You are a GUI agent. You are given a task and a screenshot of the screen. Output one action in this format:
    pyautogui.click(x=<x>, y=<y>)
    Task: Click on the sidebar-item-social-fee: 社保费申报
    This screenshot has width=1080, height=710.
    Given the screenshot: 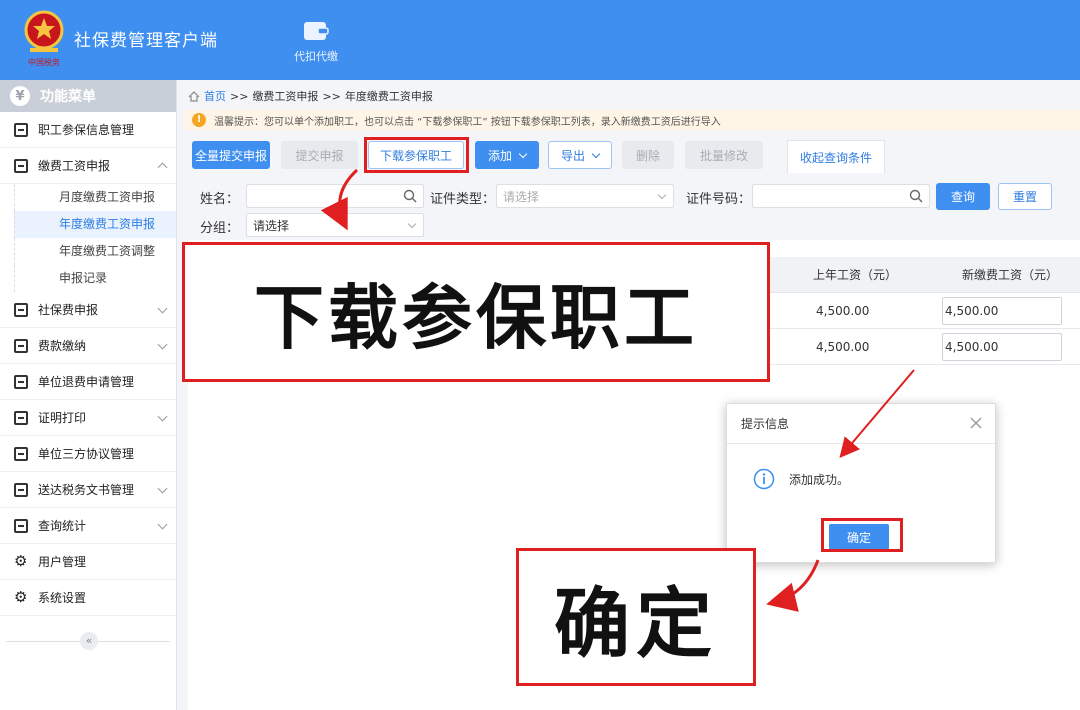 What is the action you would take?
    pyautogui.click(x=88, y=310)
    